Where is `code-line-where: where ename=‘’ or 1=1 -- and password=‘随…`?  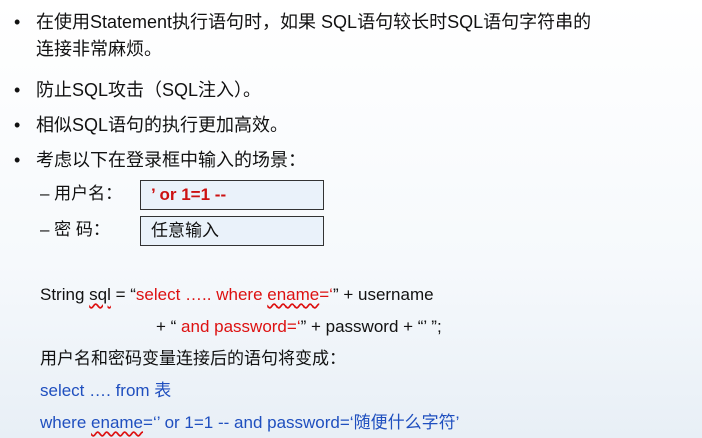 code-line-where: where ename=‘’ or 1=1 -- and password=‘随… is located at coordinates (249, 423).